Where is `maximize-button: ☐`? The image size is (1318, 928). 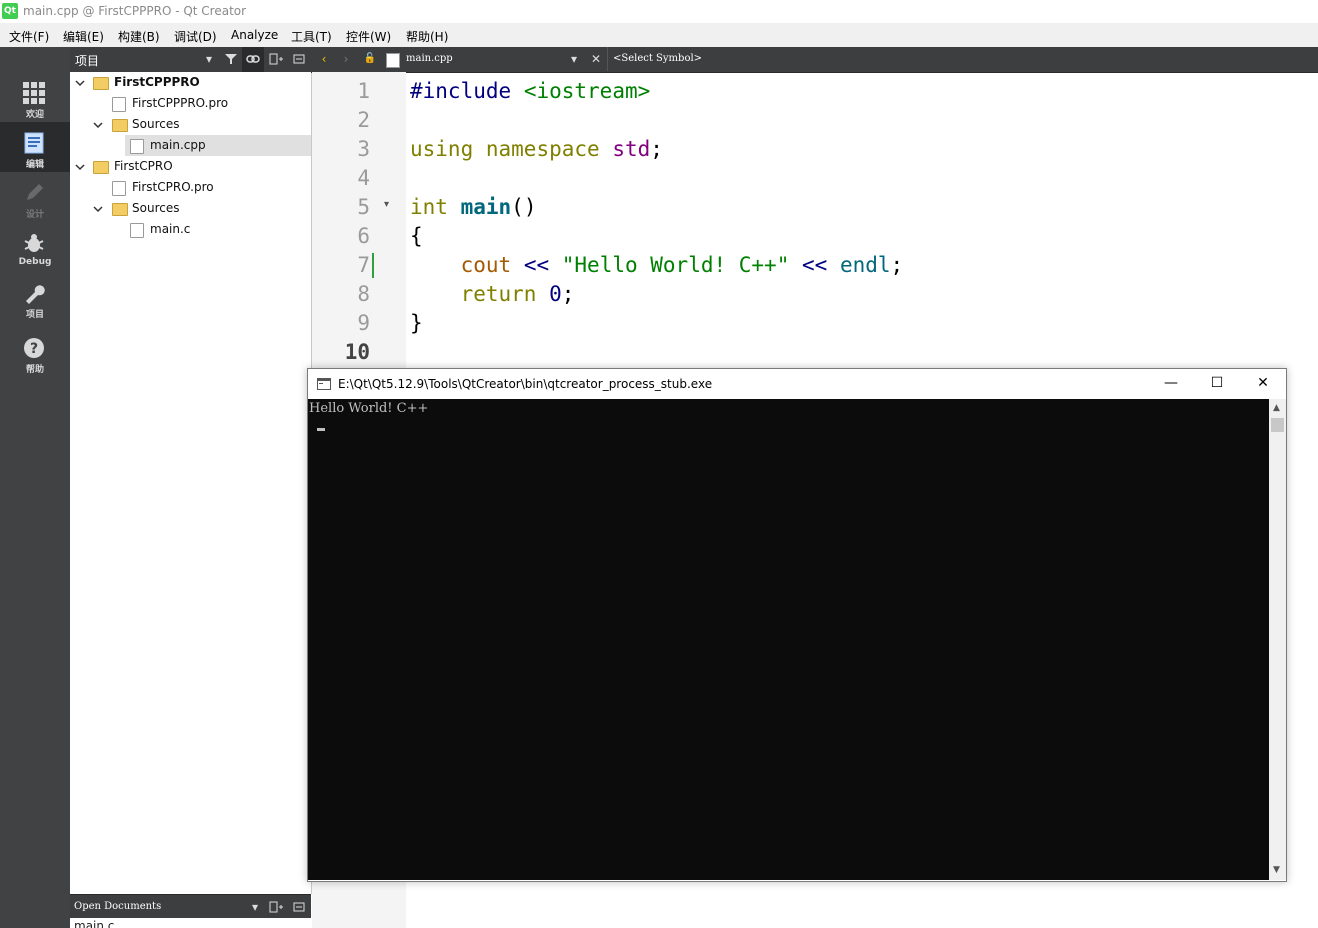 maximize-button: ☐ is located at coordinates (1217, 384).